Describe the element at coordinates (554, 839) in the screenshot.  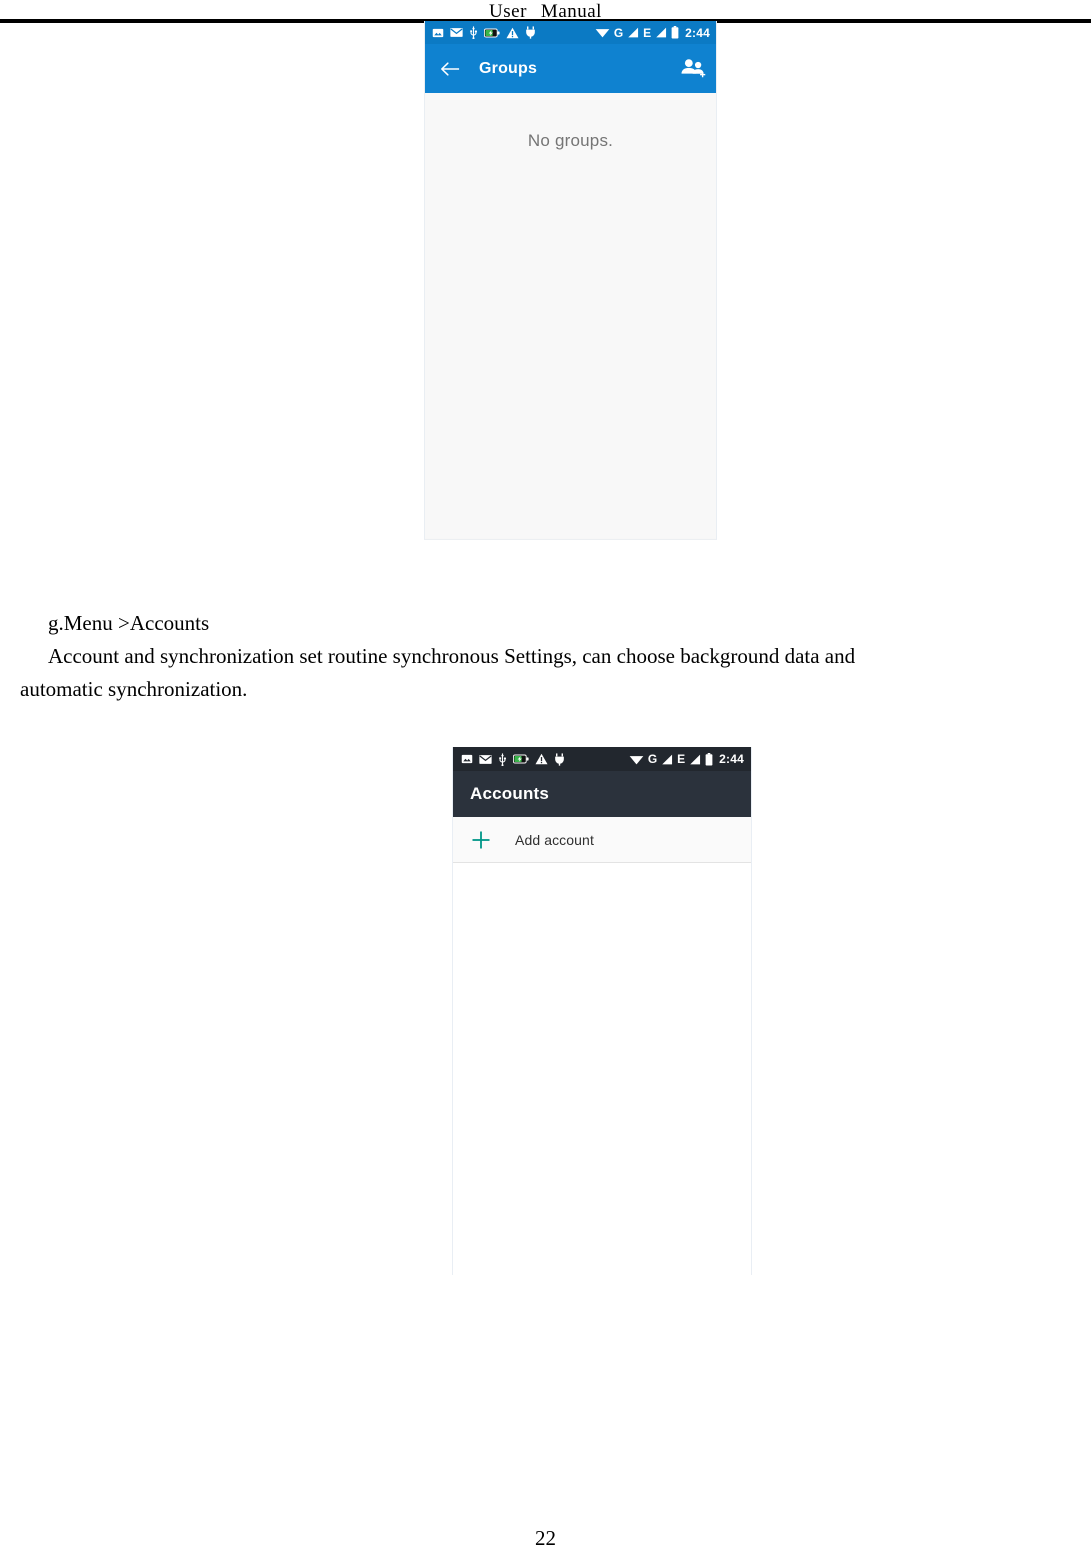
I see `add-account-label: Add account` at that location.